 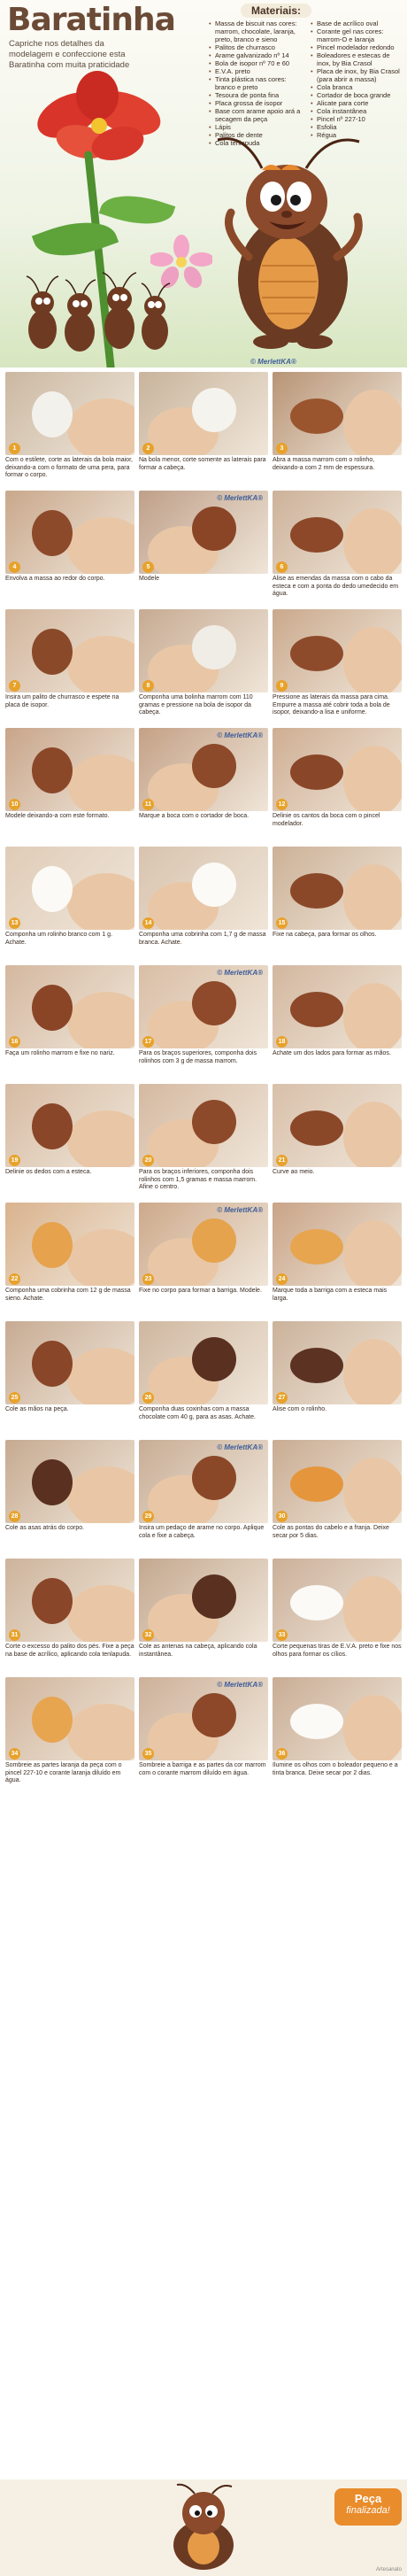 What do you see at coordinates (149, 579) in the screenshot?
I see `step-caption: Modele` at bounding box center [149, 579].